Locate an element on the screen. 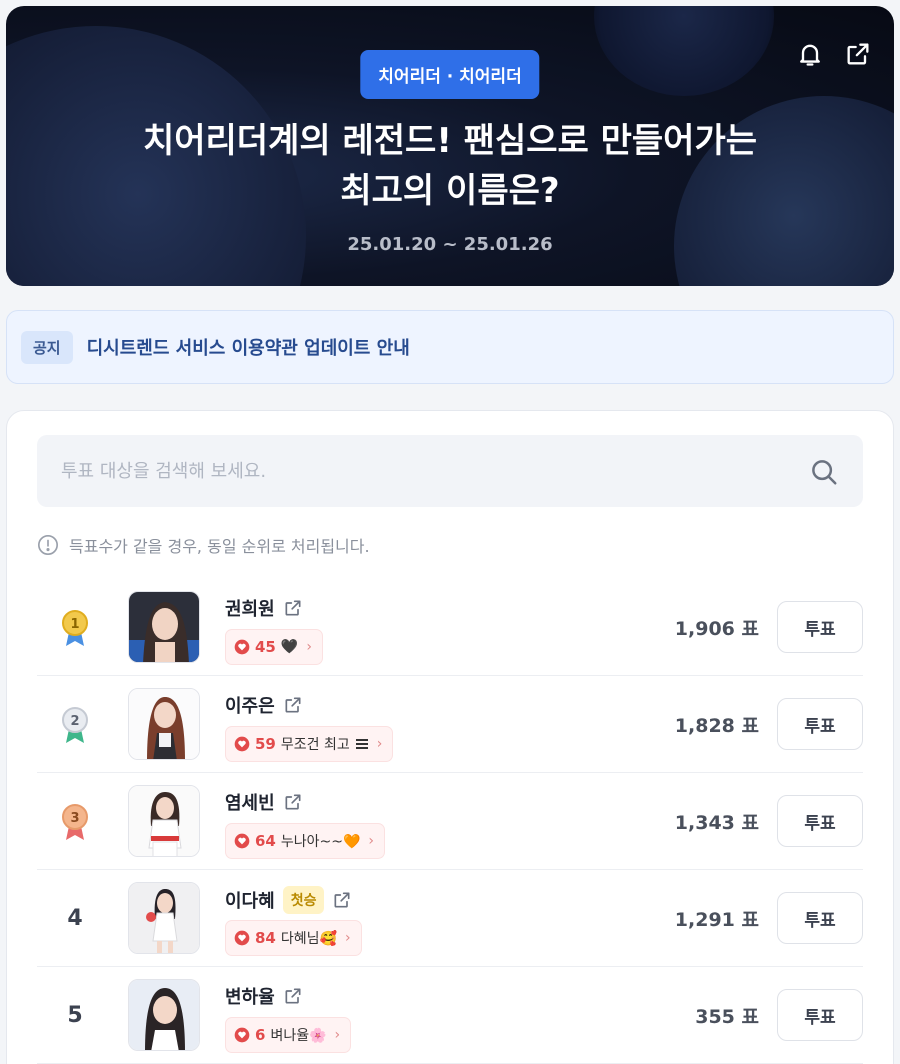  share-icon is located at coordinates (858, 54).